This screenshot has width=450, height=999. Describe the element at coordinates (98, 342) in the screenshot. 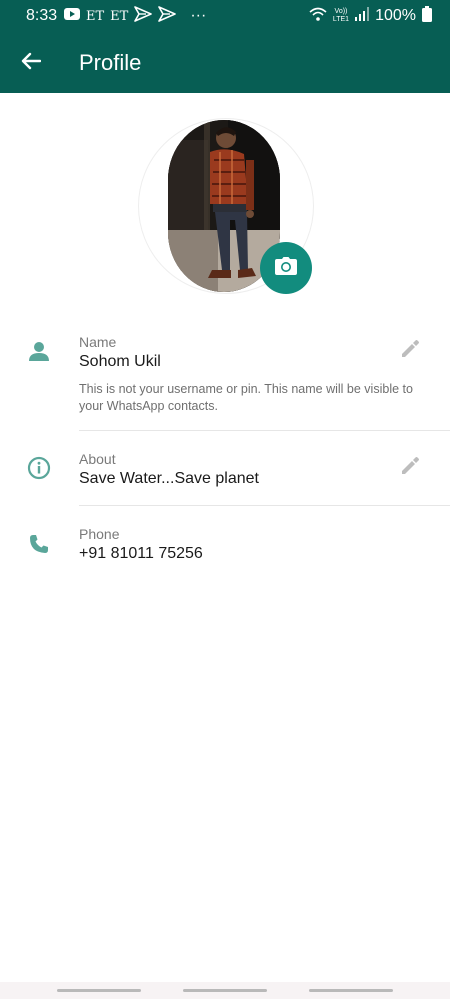

I see `name-label: Name` at that location.